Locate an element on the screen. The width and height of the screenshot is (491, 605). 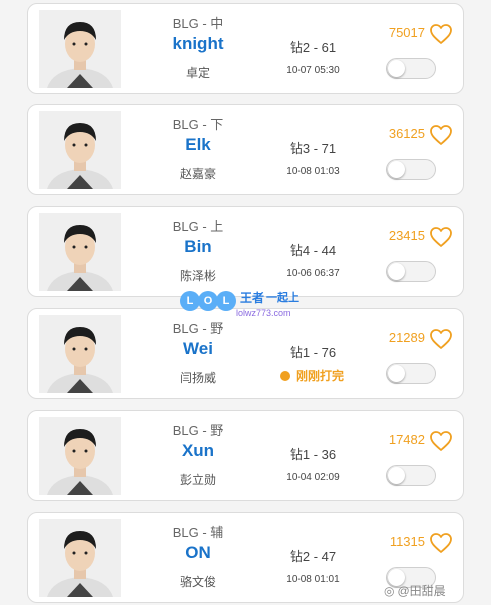
watermark-brand: 王者 is located at coordinates (252, 298).